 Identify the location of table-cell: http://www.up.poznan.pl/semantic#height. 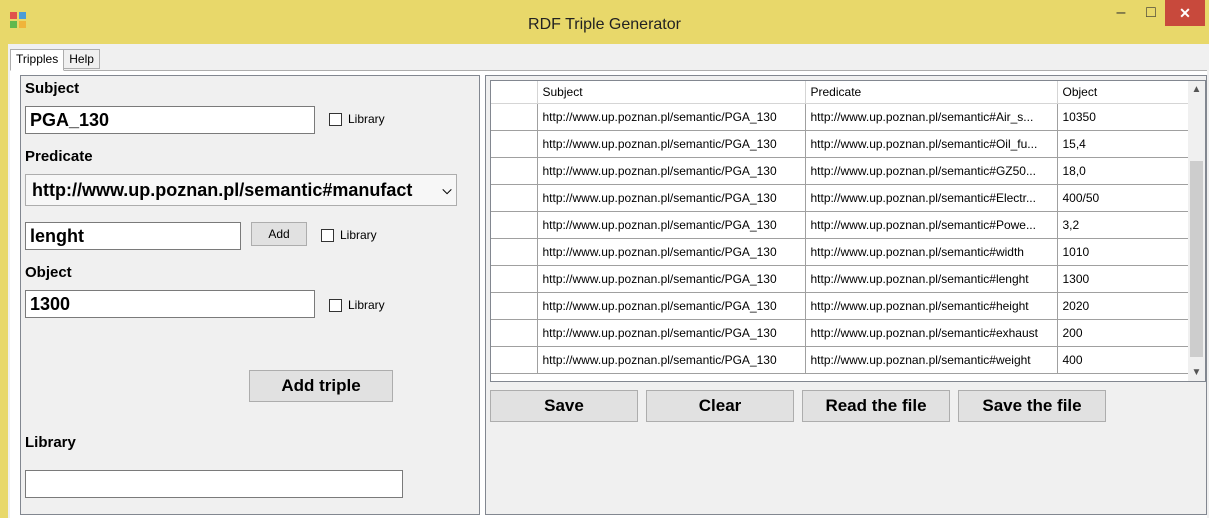
(931, 306).